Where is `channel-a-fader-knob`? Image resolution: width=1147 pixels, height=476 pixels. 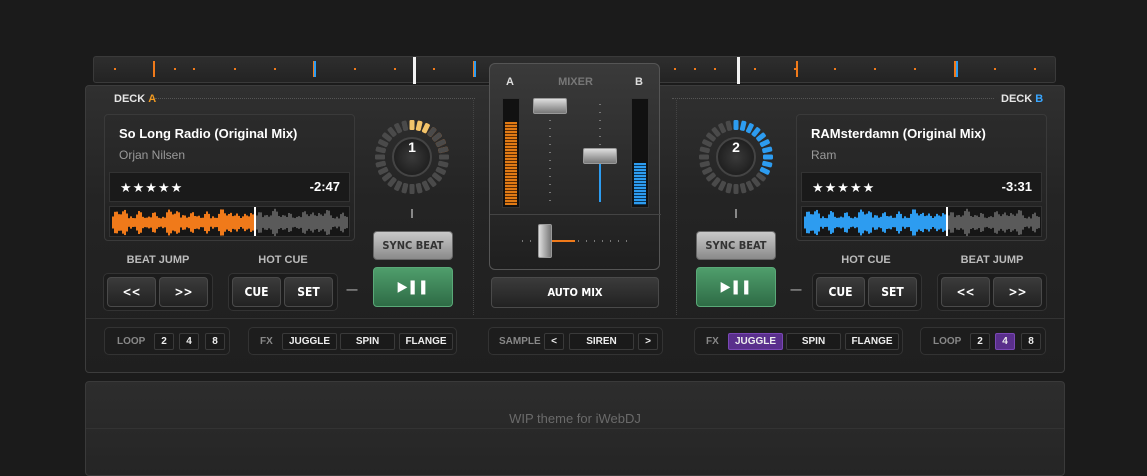
channel-a-fader-knob is located at coordinates (550, 106).